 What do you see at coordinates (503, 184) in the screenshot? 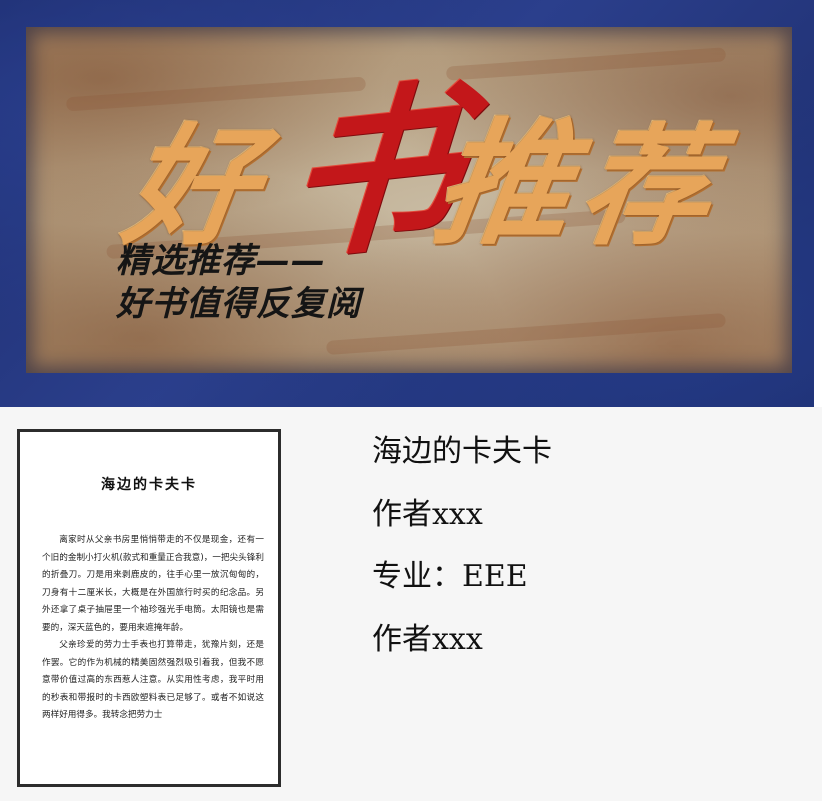
I see `banner-title-char-3: 推` at bounding box center [503, 184].